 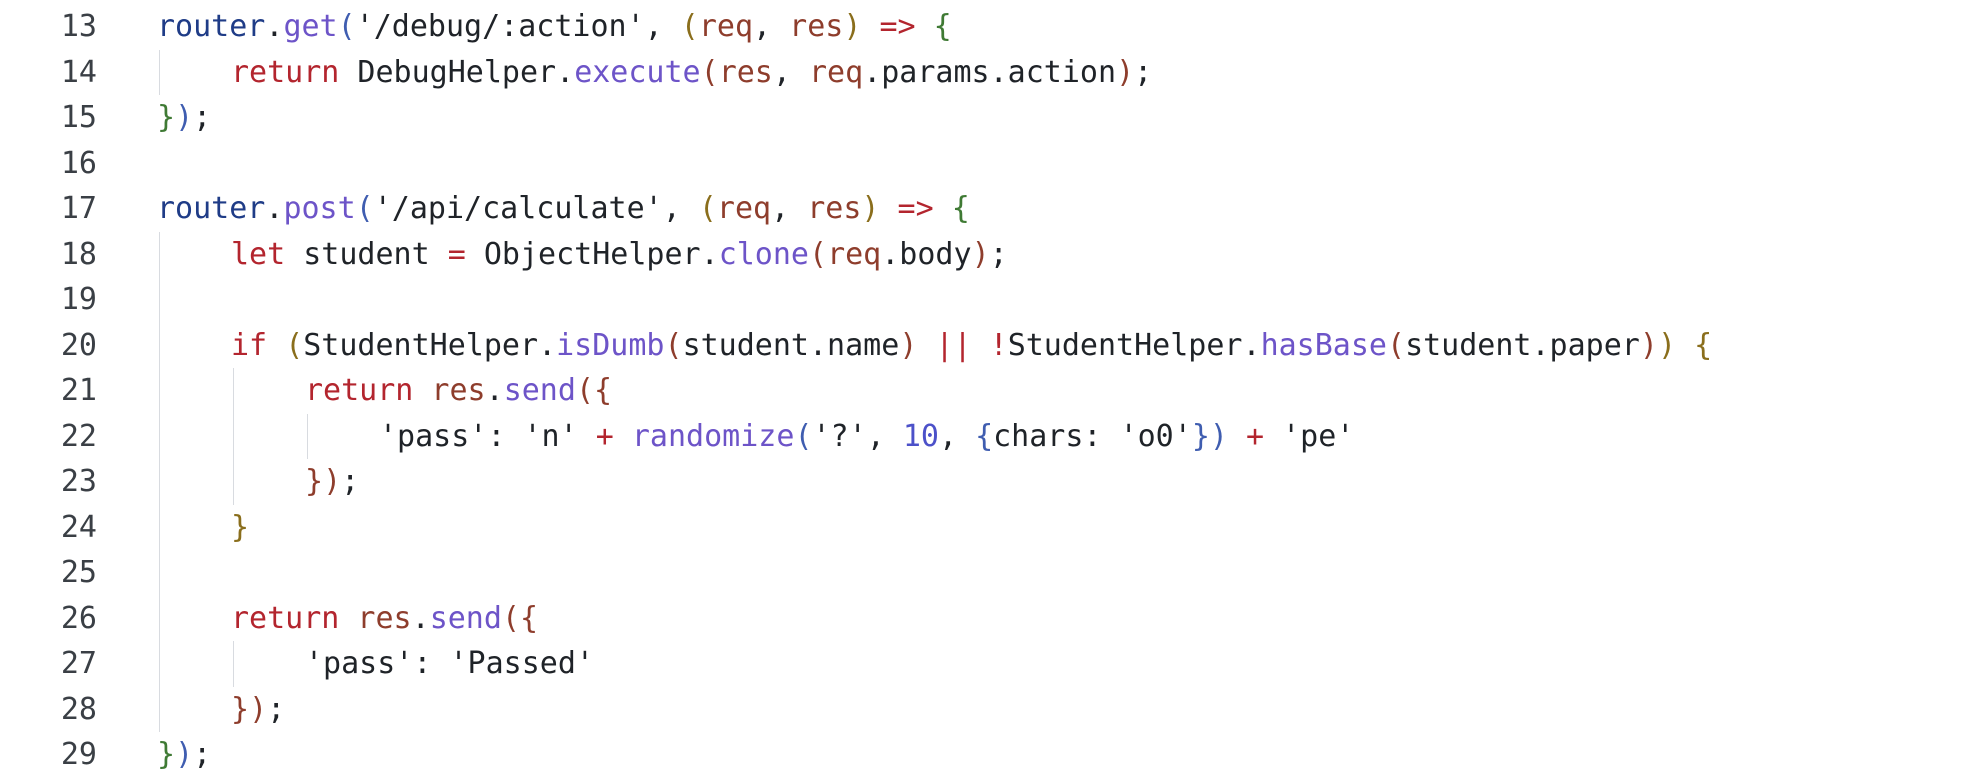 I want to click on line-number: 28, so click(x=78, y=709).